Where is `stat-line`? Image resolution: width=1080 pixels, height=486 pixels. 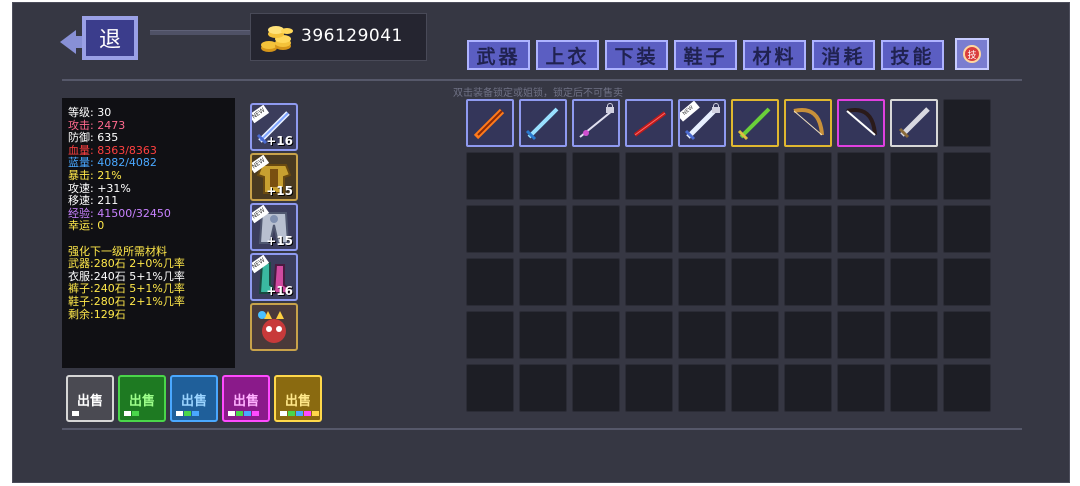
stat-line is located at coordinates (148, 239).